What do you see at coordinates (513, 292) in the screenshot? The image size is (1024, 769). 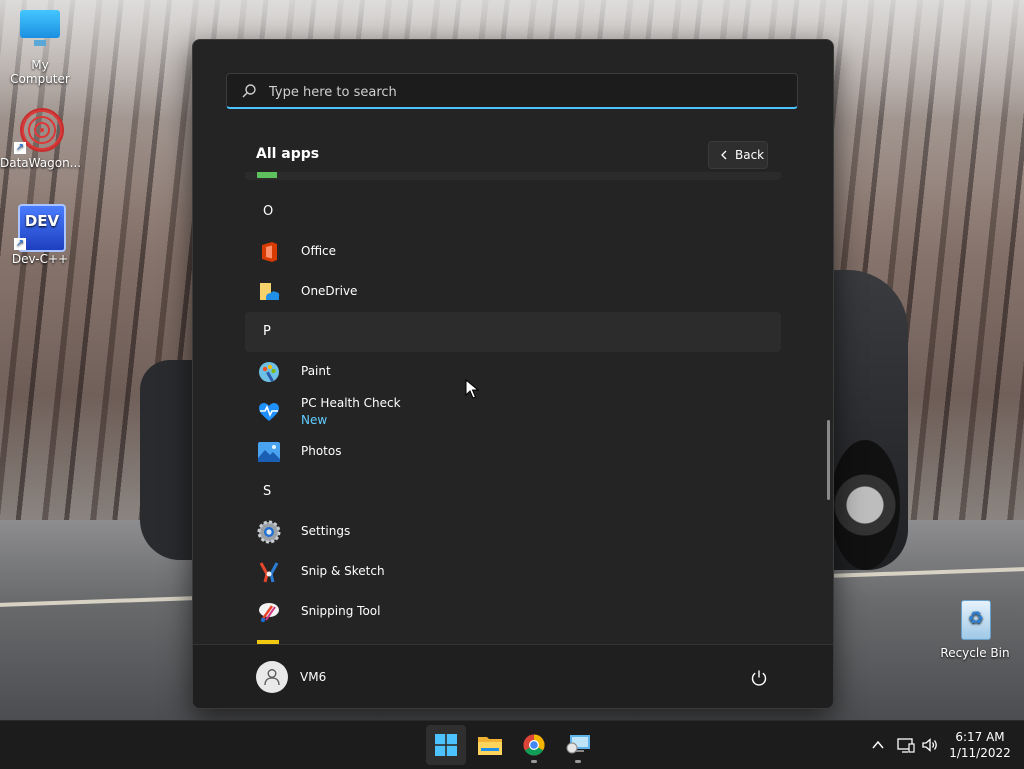 I see `app-item-onedrive: OneDrive` at bounding box center [513, 292].